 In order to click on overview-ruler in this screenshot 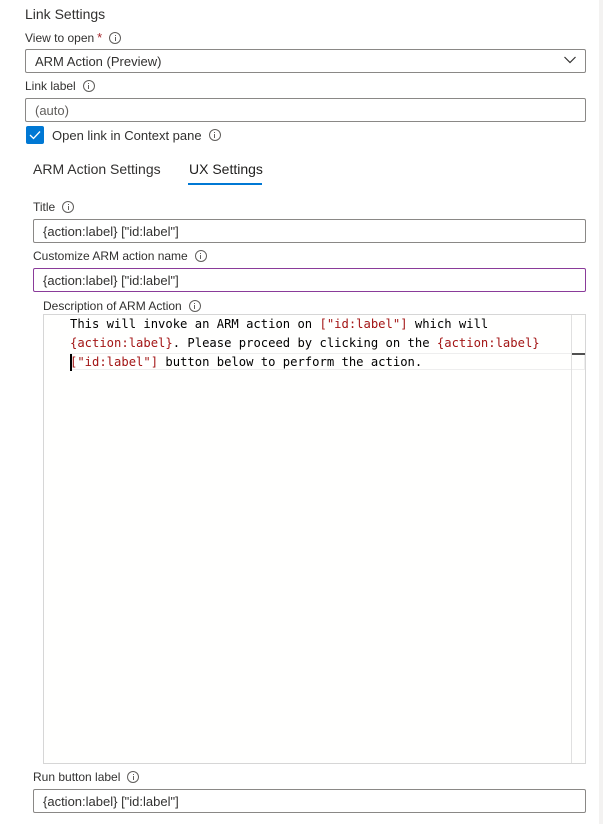, I will do `click(571, 539)`.